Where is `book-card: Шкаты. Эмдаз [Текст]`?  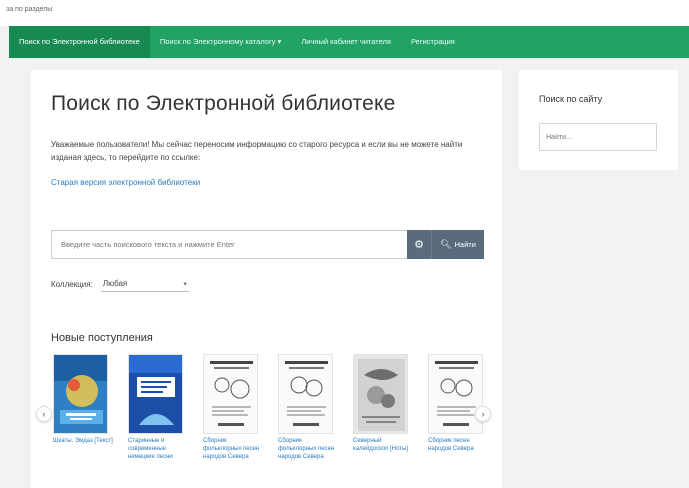 book-card: Шкаты. Эмдаз [Текст] is located at coordinates (84, 399).